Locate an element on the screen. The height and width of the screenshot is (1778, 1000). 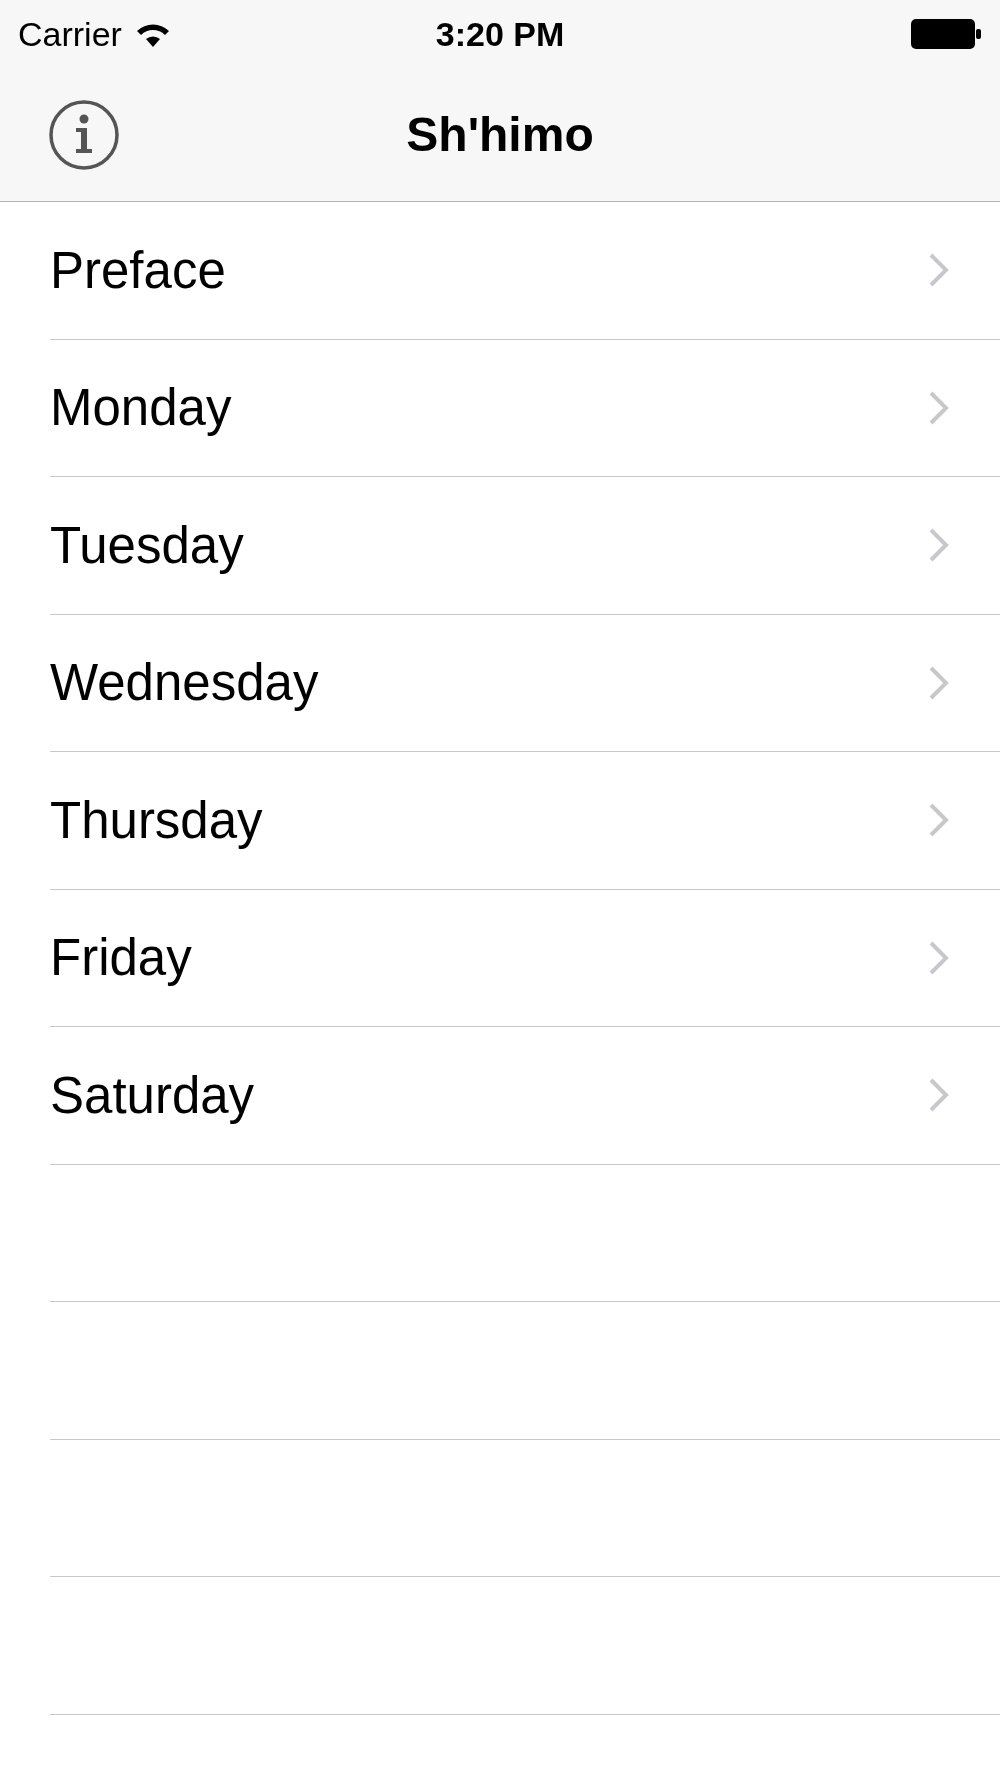
row-label: Saturday is located at coordinates (152, 1095).